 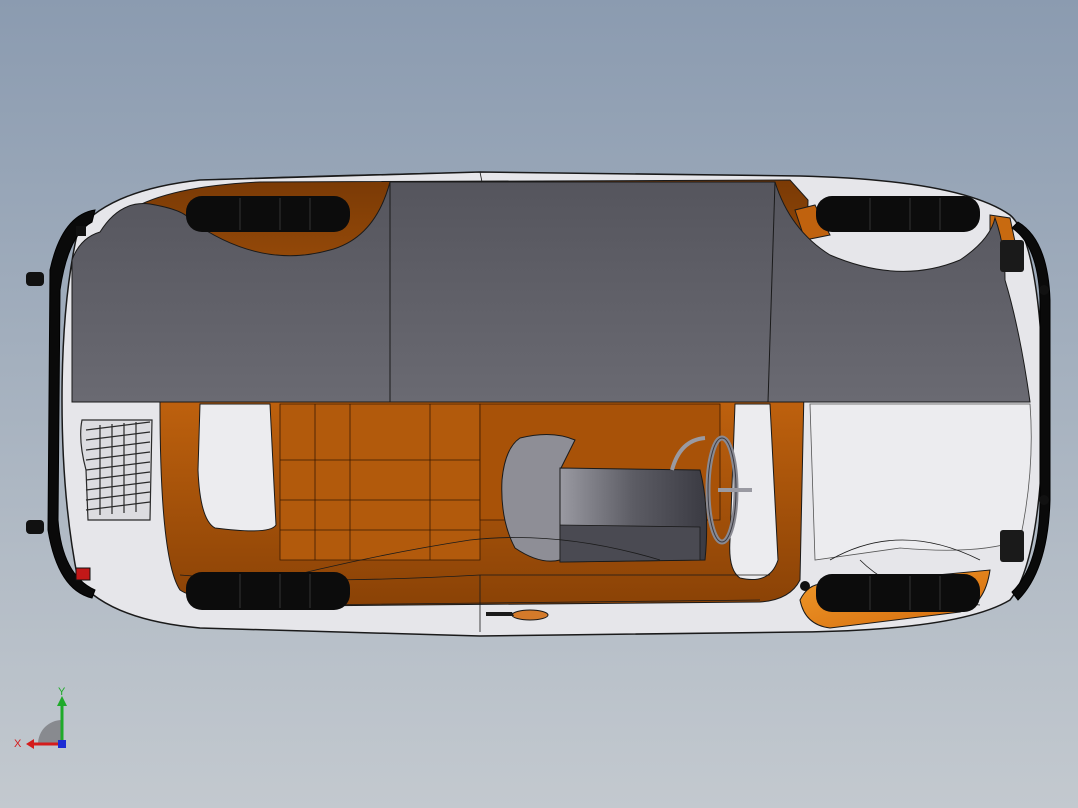 I want to click on triad-z-axis, so click(x=62, y=744).